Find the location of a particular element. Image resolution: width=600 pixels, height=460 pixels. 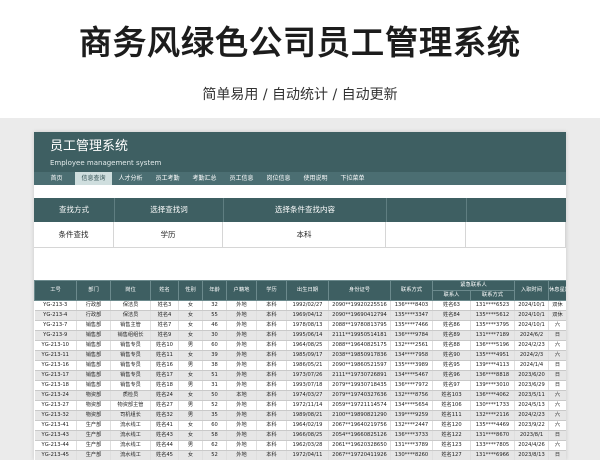

table-cell: 51 is located at coordinates (214, 375).